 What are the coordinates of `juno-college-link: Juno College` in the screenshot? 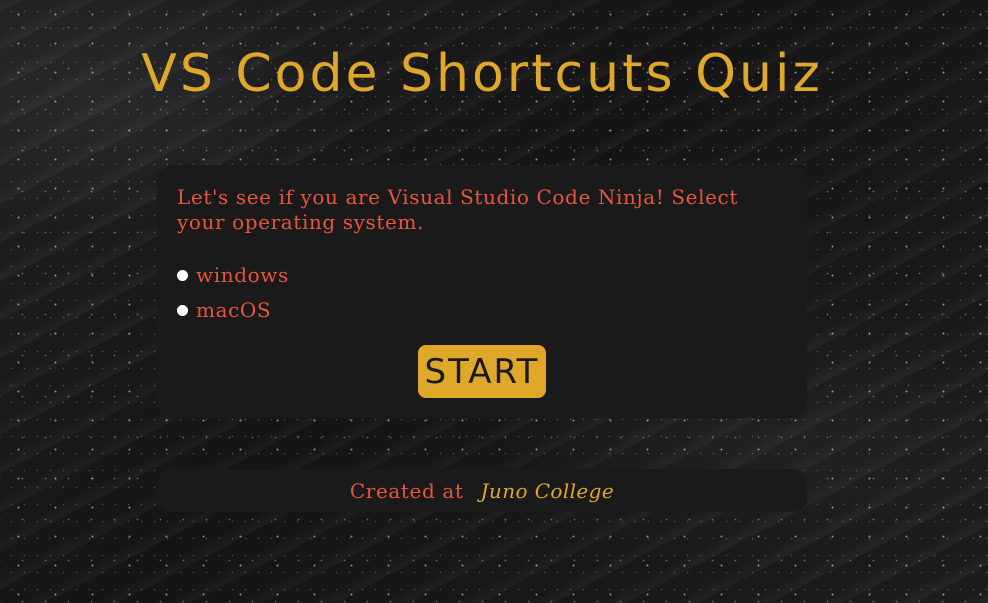 It's located at (548, 491).